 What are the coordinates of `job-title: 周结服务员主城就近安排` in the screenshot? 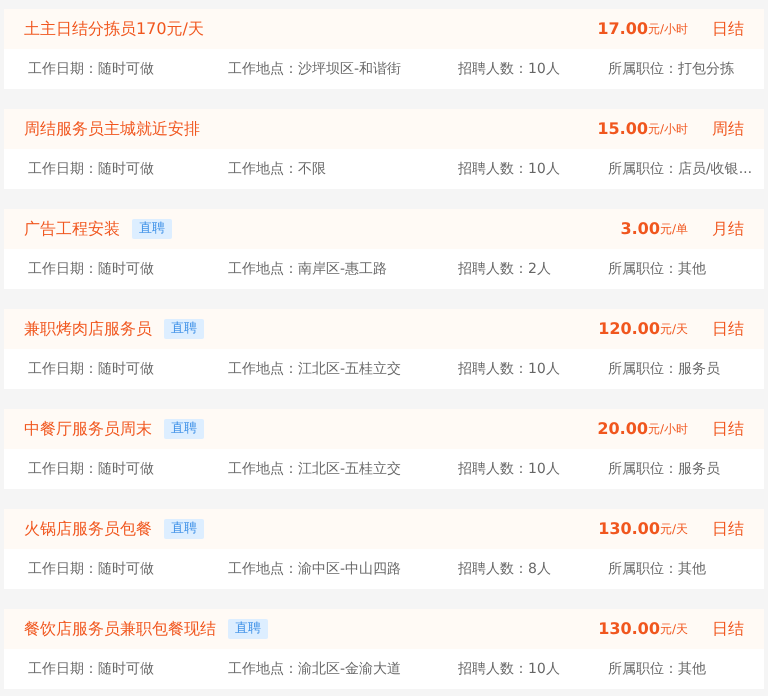 It's located at (112, 129).